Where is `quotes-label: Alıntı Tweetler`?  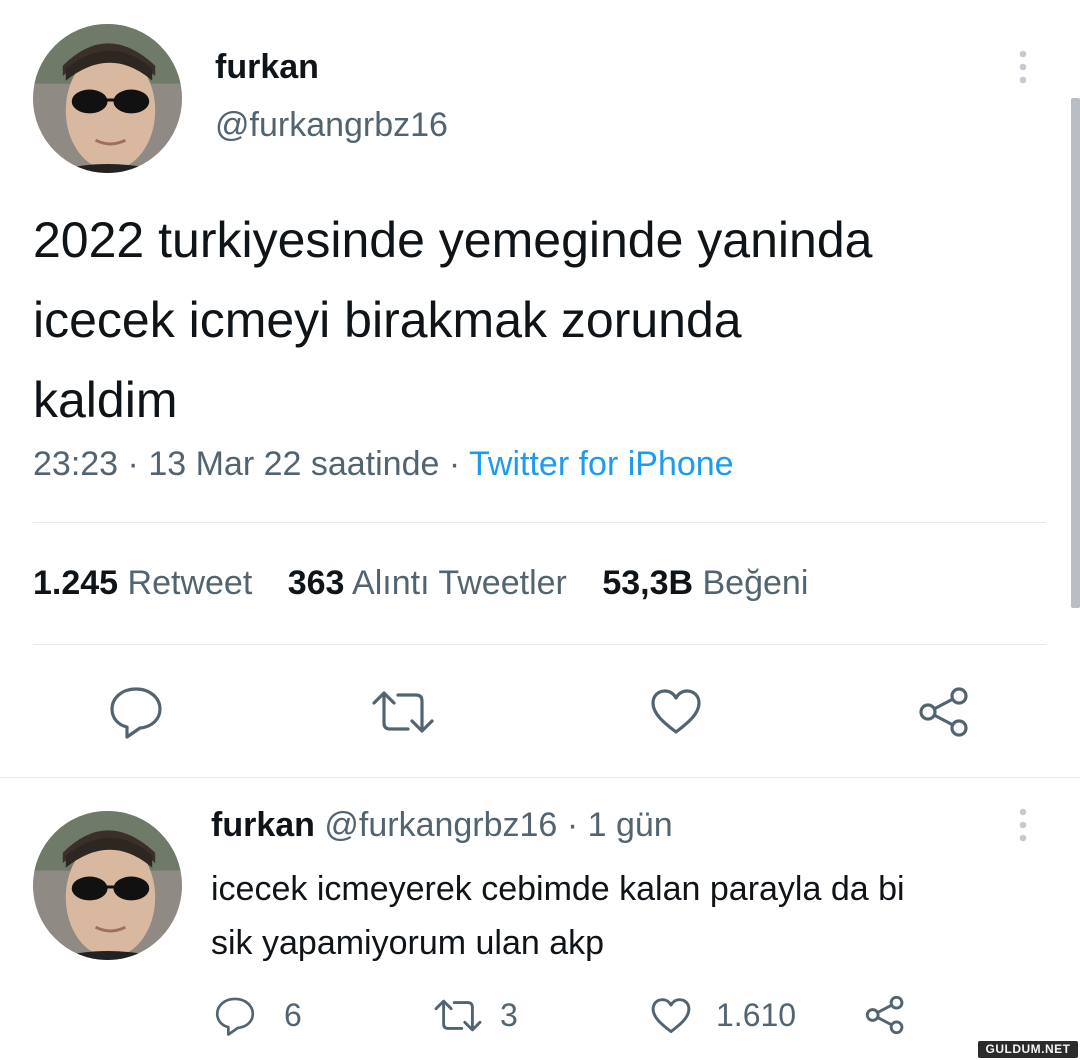 quotes-label: Alıntı Tweetler is located at coordinates (459, 583).